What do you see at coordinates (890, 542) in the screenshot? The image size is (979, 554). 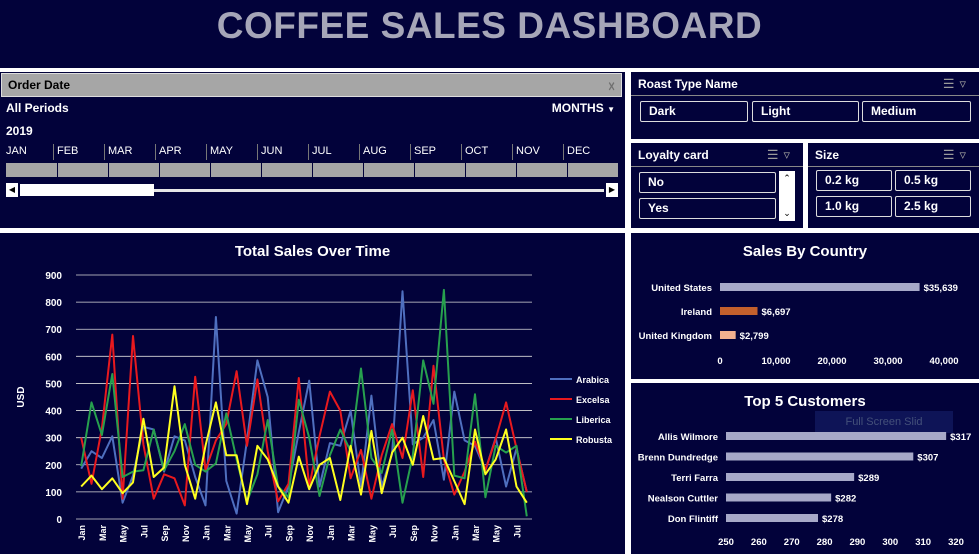 I see `x-tick-label: 300` at bounding box center [890, 542].